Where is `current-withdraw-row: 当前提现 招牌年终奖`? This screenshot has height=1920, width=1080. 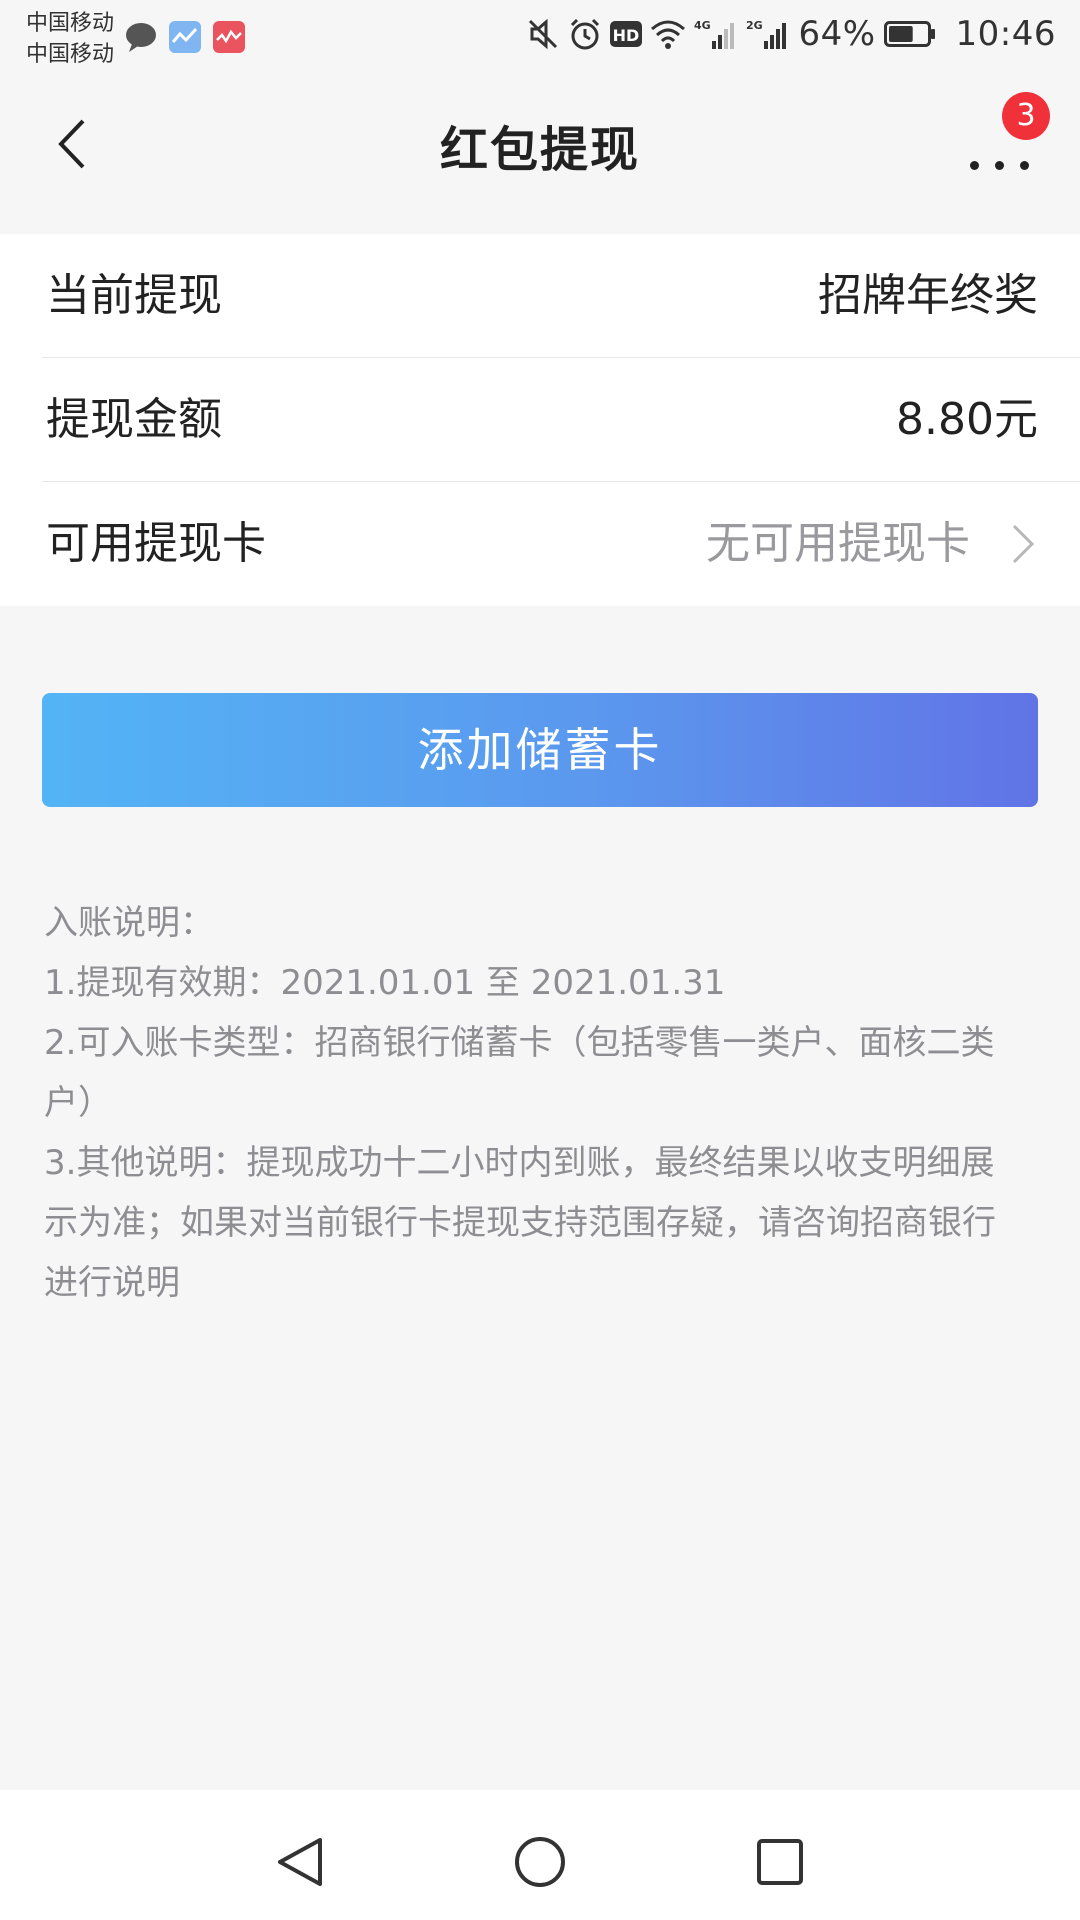 current-withdraw-row: 当前提现 招牌年终奖 is located at coordinates (561, 296).